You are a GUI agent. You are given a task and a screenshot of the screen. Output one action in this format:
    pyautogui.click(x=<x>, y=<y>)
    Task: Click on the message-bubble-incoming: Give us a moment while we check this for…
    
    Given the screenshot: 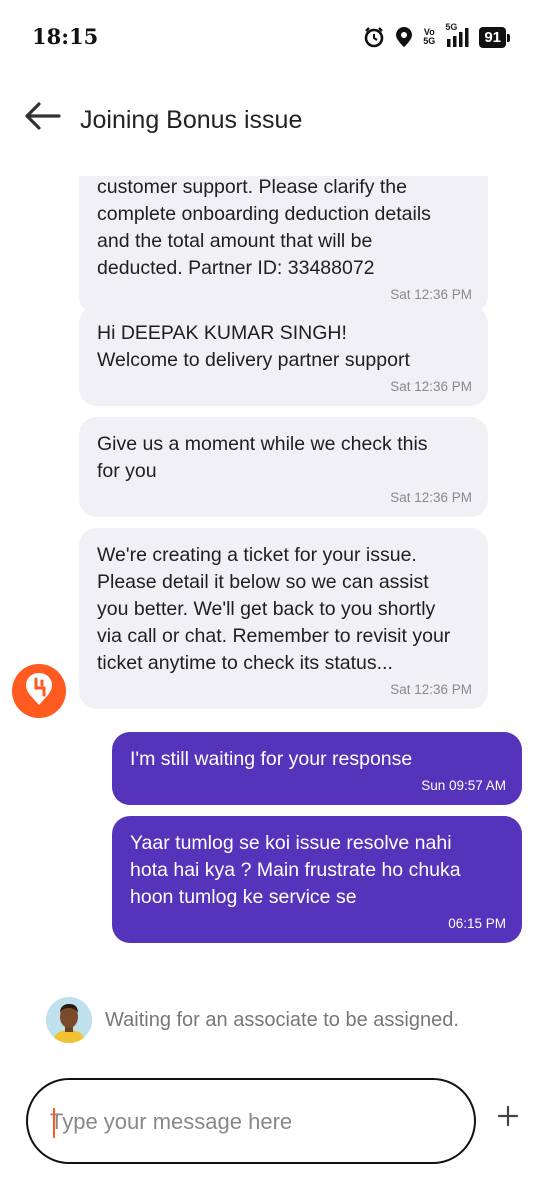 What is the action you would take?
    pyautogui.click(x=283, y=467)
    